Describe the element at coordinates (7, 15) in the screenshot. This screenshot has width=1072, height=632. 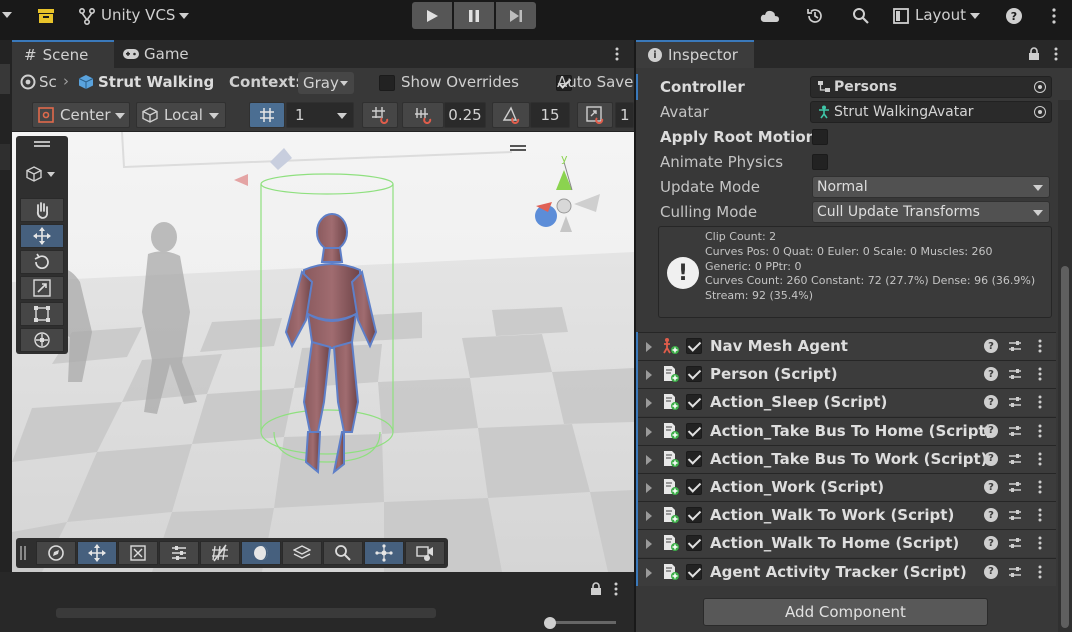
I see `account-dropdown-icon` at that location.